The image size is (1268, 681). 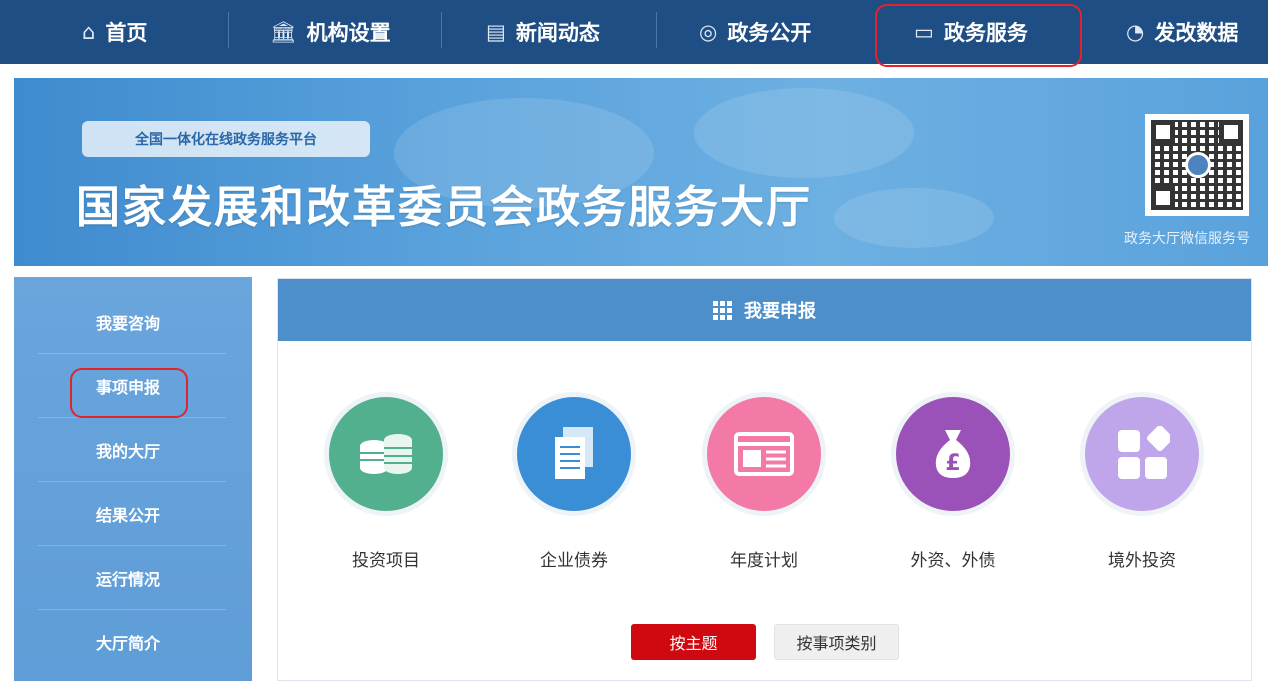 I want to click on service-icon-ring: £, so click(x=953, y=454).